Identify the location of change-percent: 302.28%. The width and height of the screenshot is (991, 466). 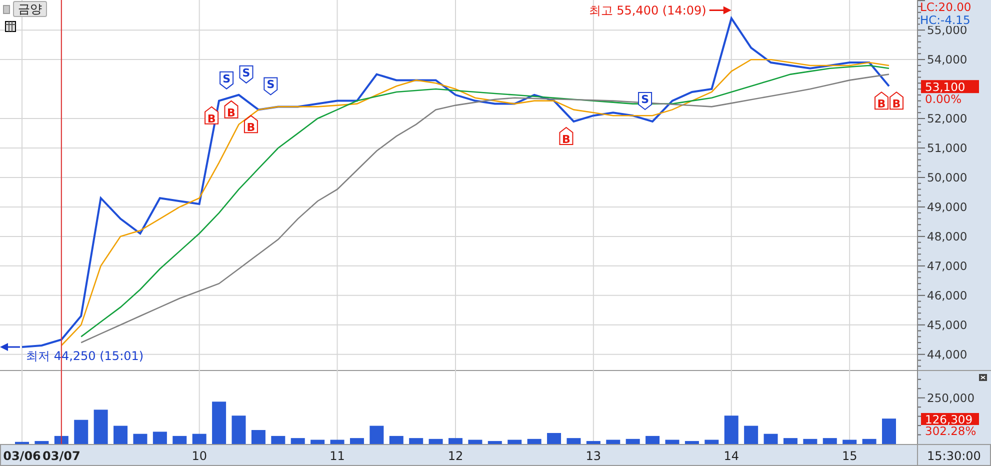
(950, 431).